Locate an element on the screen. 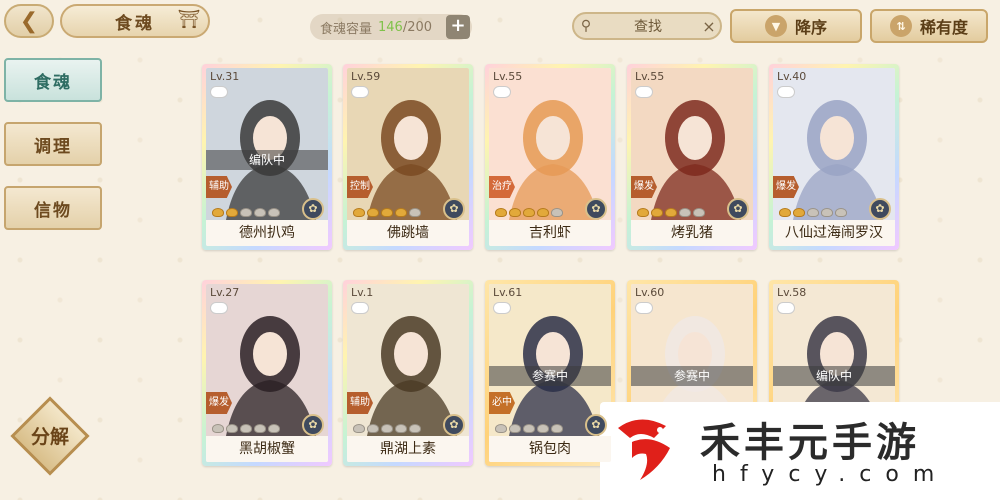 This screenshot has height=500, width=1000. search-placeholder: 查找 is located at coordinates (648, 27).